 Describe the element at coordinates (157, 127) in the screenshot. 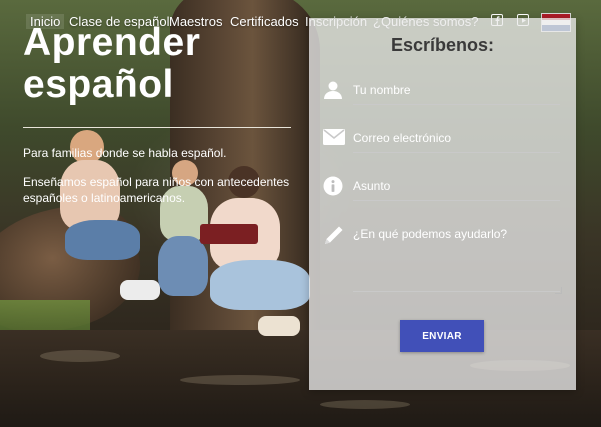

I see `hero-divider` at that location.